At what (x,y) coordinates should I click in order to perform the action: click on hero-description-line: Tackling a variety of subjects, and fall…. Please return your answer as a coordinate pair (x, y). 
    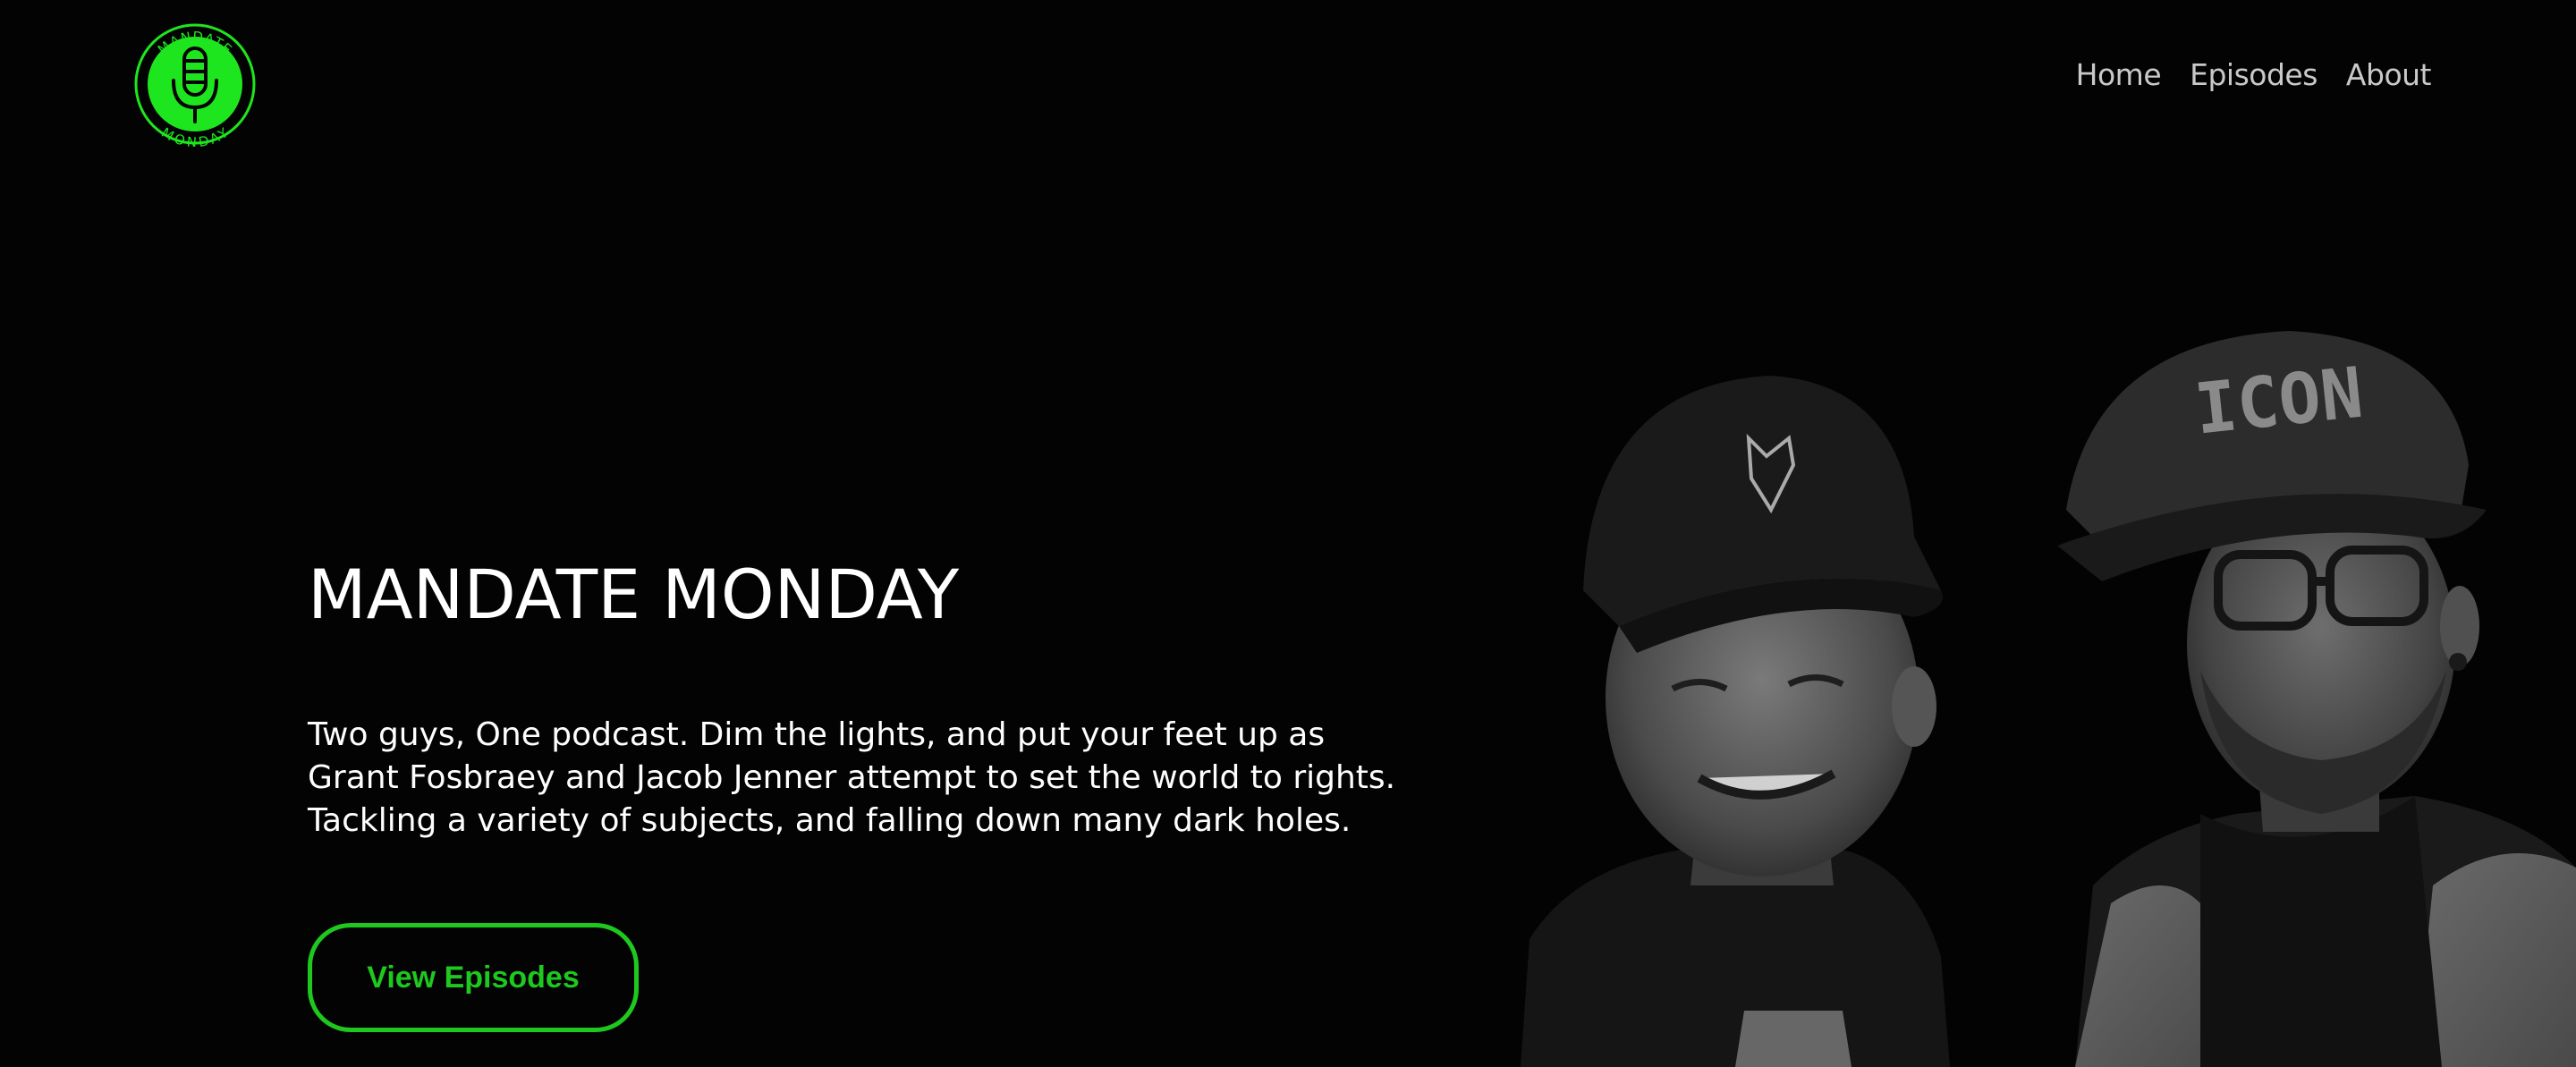
    Looking at the image, I should click on (830, 820).